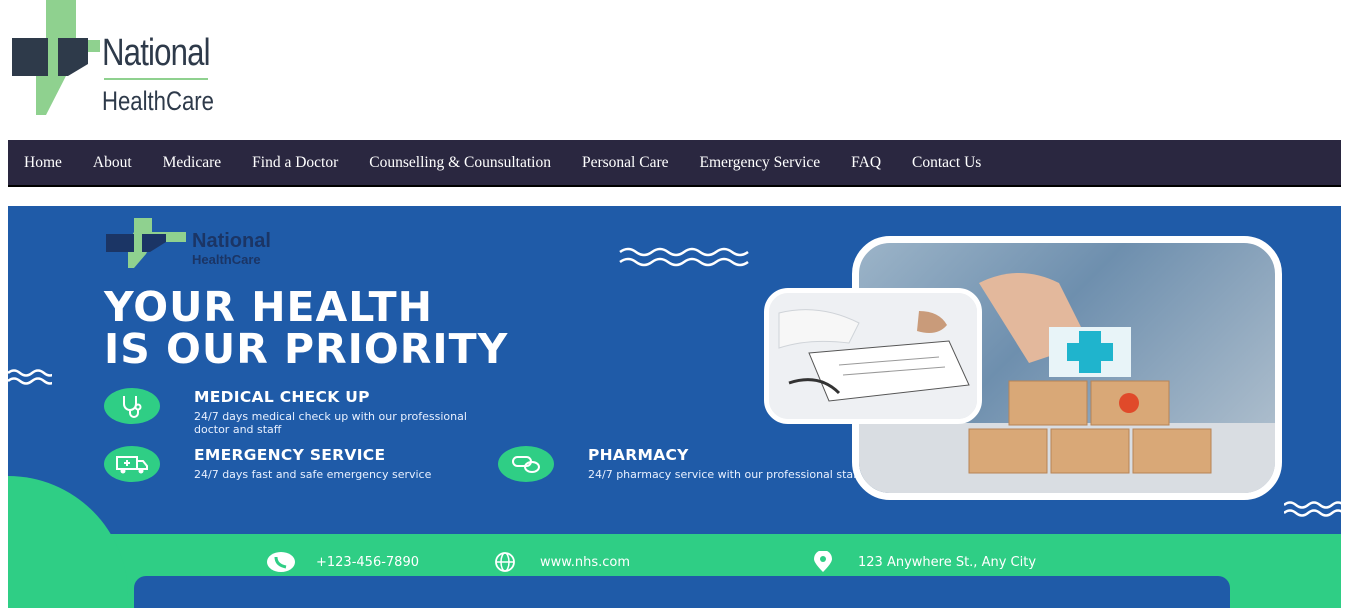  What do you see at coordinates (281, 562) in the screenshot?
I see `phone-icon` at bounding box center [281, 562].